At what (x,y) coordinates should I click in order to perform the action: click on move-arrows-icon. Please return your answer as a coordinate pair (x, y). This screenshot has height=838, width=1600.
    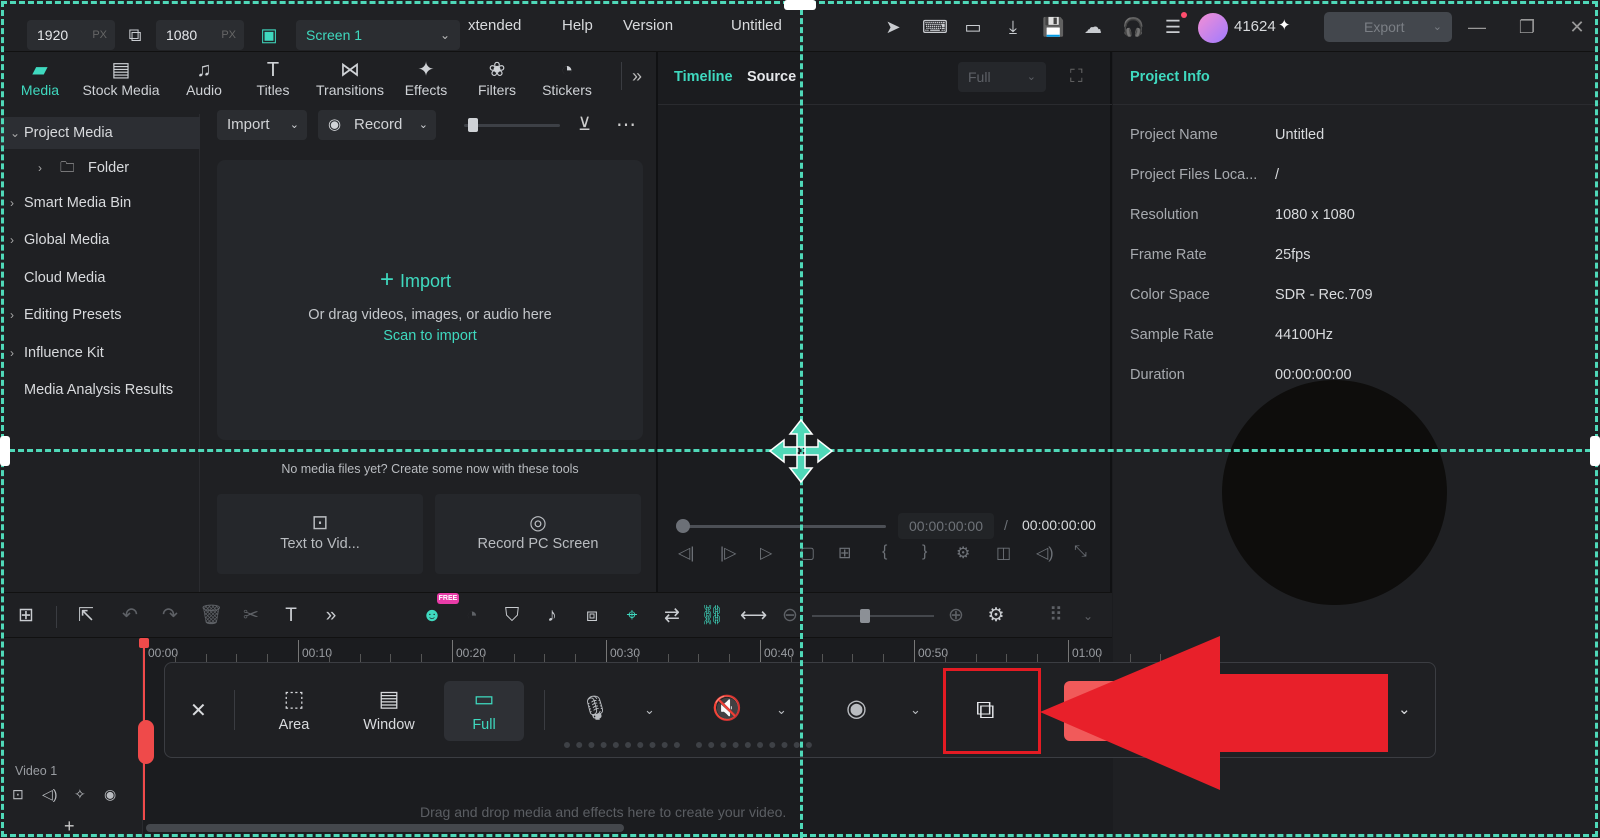
    Looking at the image, I should click on (801, 451).